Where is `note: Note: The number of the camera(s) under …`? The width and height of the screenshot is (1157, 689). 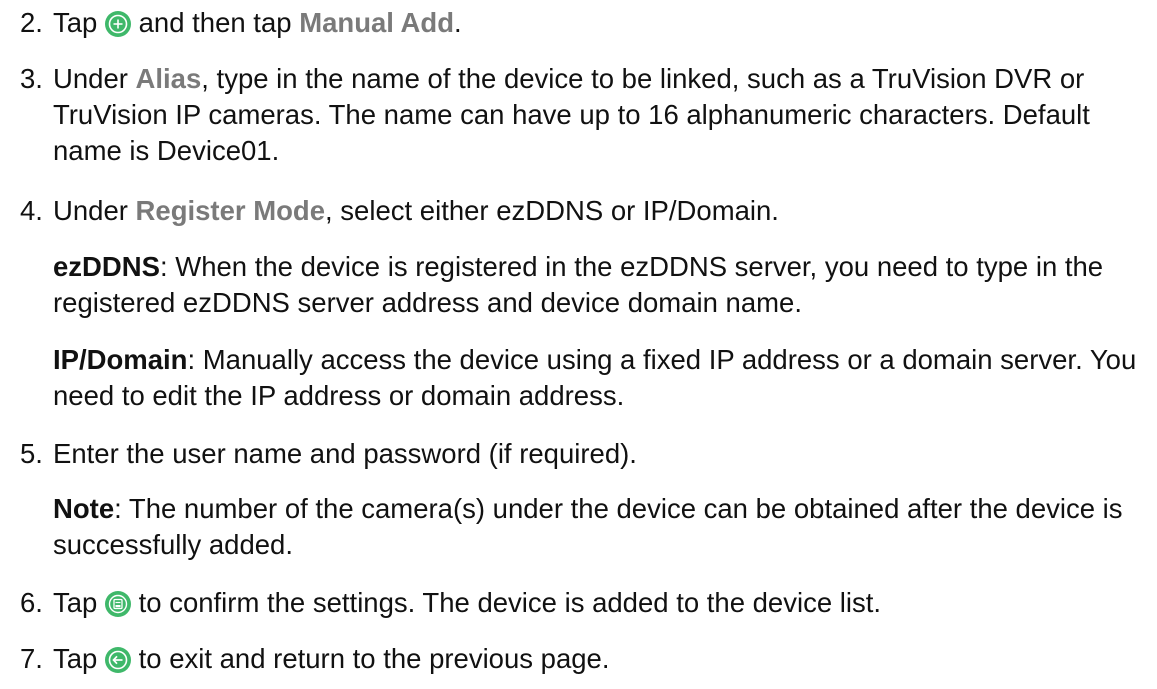
note: Note: The number of the camera(s) under … is located at coordinates (601, 527).